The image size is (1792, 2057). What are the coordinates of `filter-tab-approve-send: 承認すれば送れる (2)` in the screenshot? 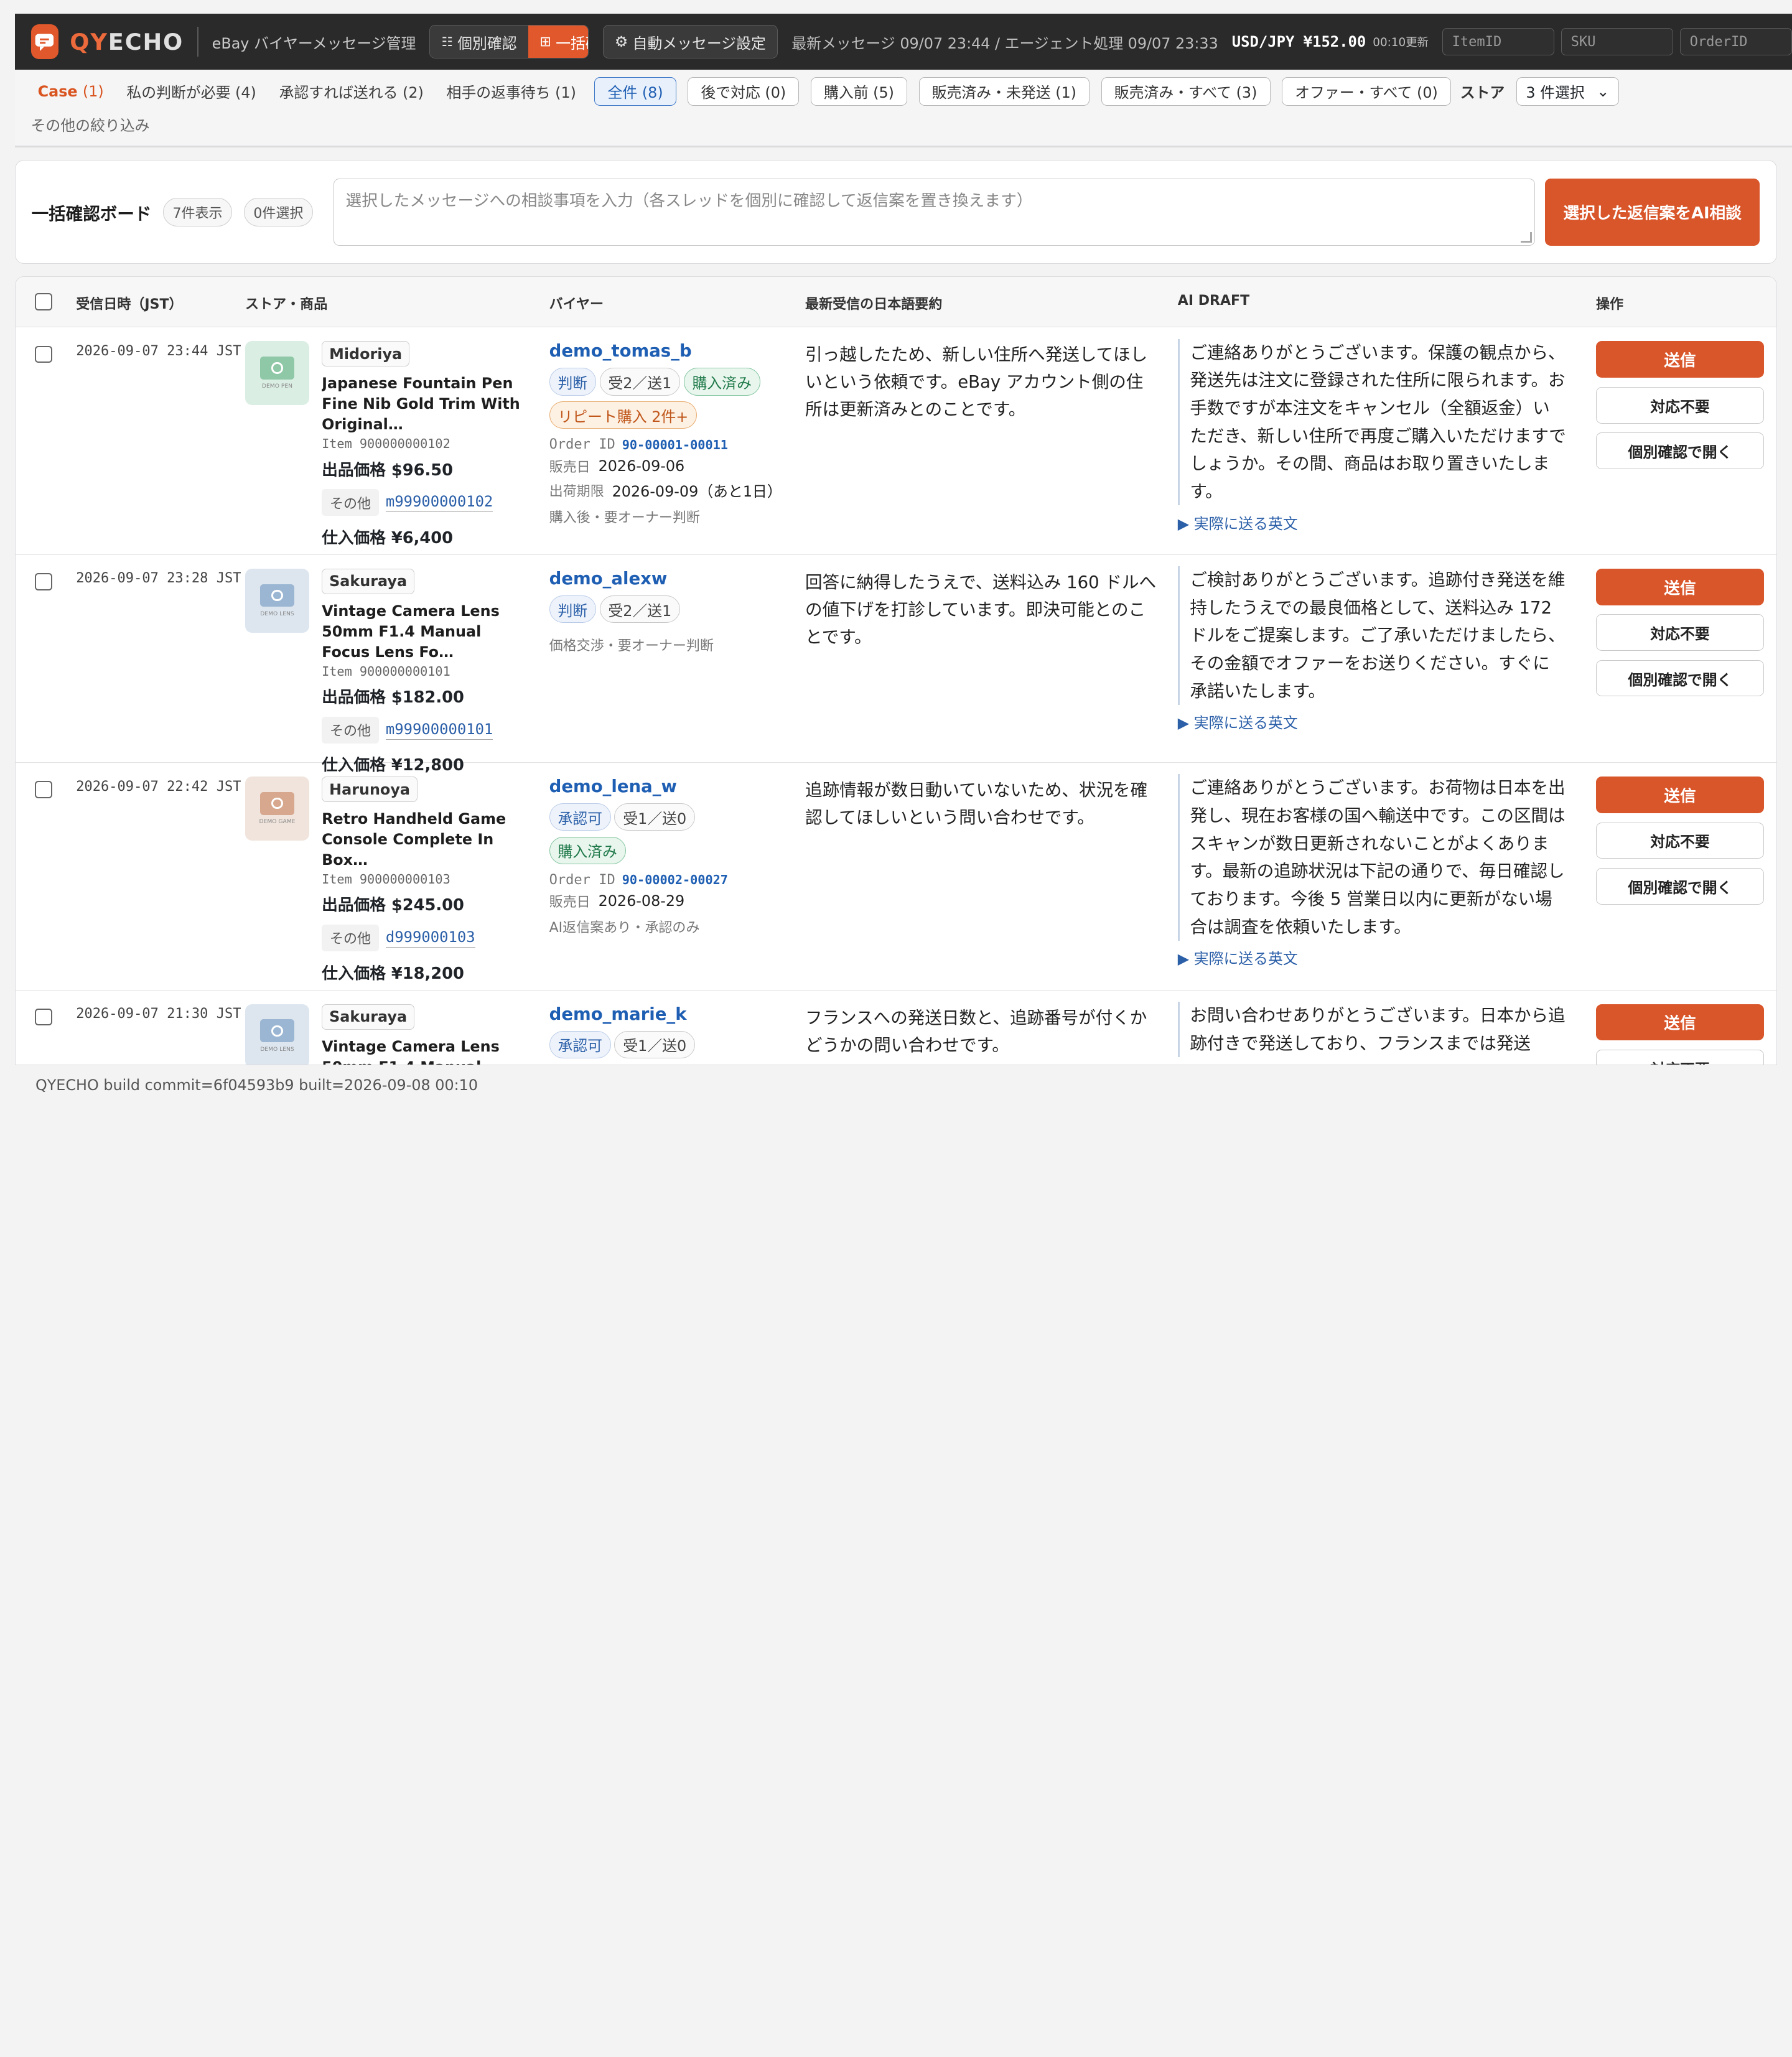 It's located at (352, 91).